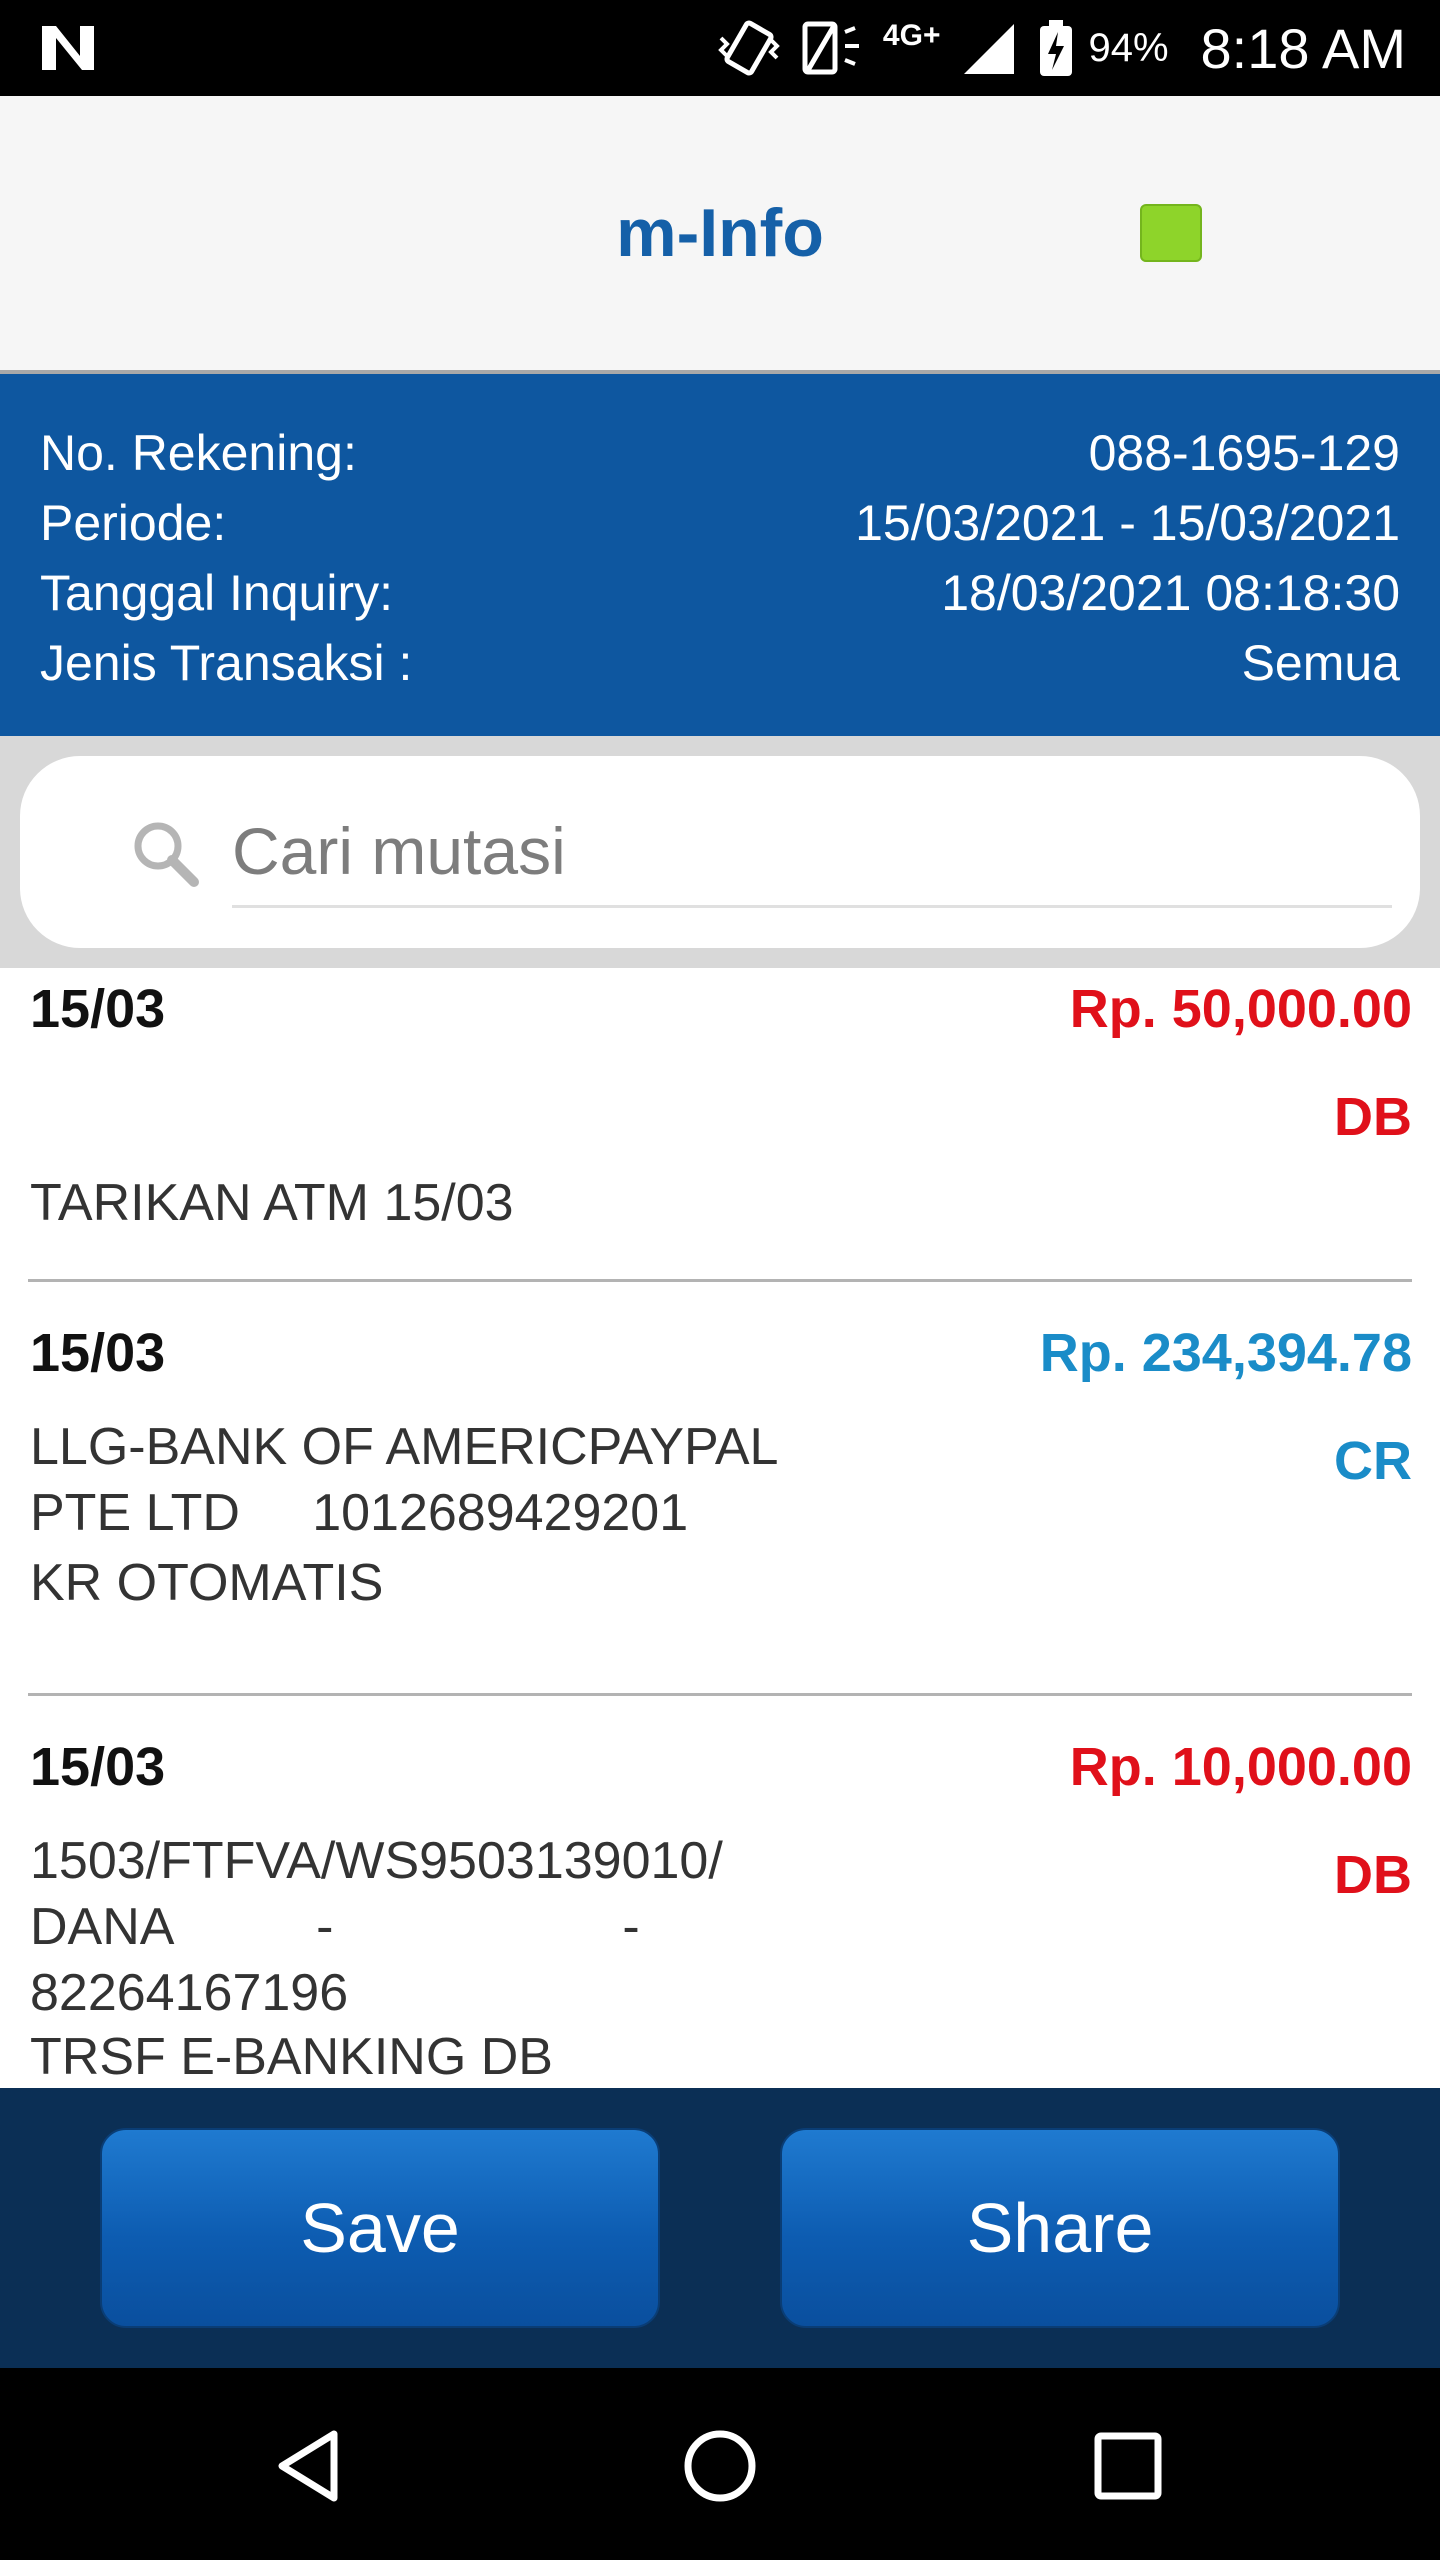 This screenshot has width=1440, height=2560. Describe the element at coordinates (312, 2466) in the screenshot. I see `back-icon` at that location.